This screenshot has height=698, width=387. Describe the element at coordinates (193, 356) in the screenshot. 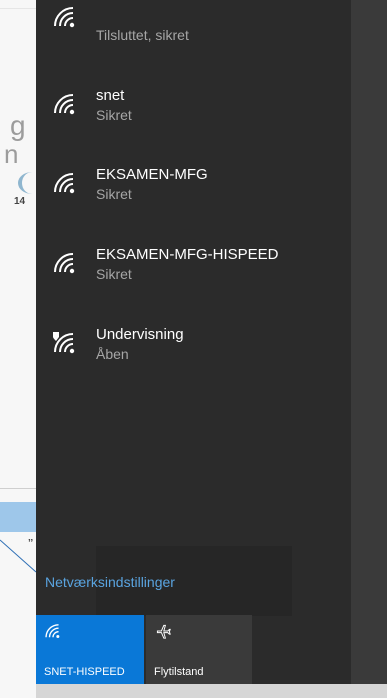

I see `network-item-undervisning: Undervisning Åben` at that location.